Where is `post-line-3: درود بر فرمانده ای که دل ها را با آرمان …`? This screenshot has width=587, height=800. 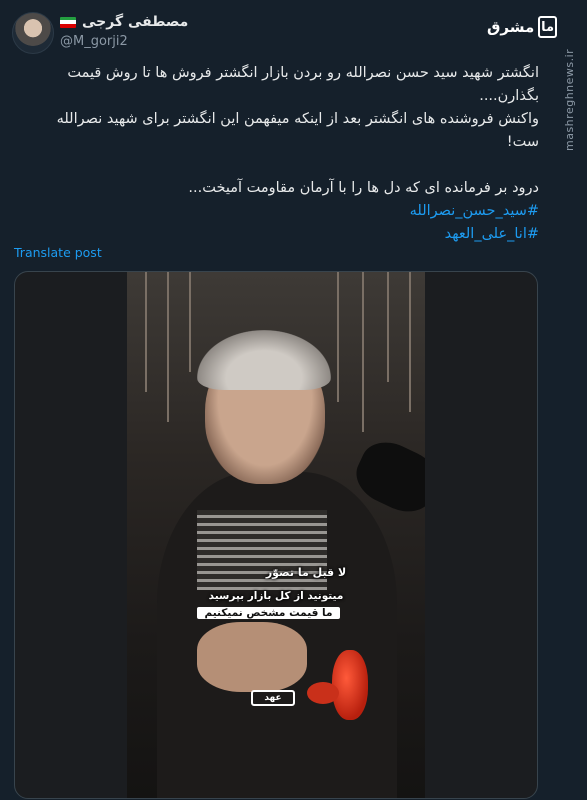 post-line-3: درود بر فرمانده ای که دل ها را با آرمان … is located at coordinates (363, 188).